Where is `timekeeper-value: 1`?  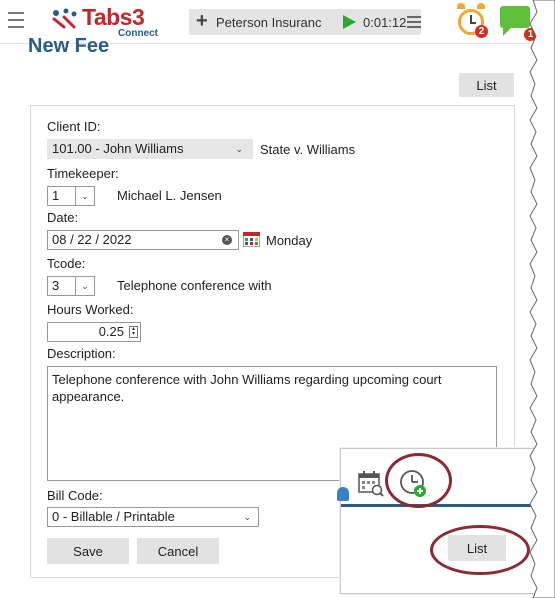 timekeeper-value: 1 is located at coordinates (56, 195).